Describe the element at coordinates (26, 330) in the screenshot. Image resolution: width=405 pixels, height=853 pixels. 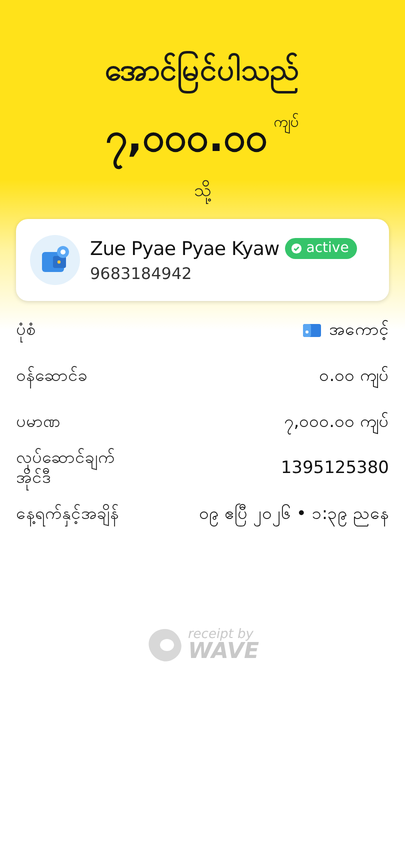
I see `detail-label: ပုံစံ` at that location.